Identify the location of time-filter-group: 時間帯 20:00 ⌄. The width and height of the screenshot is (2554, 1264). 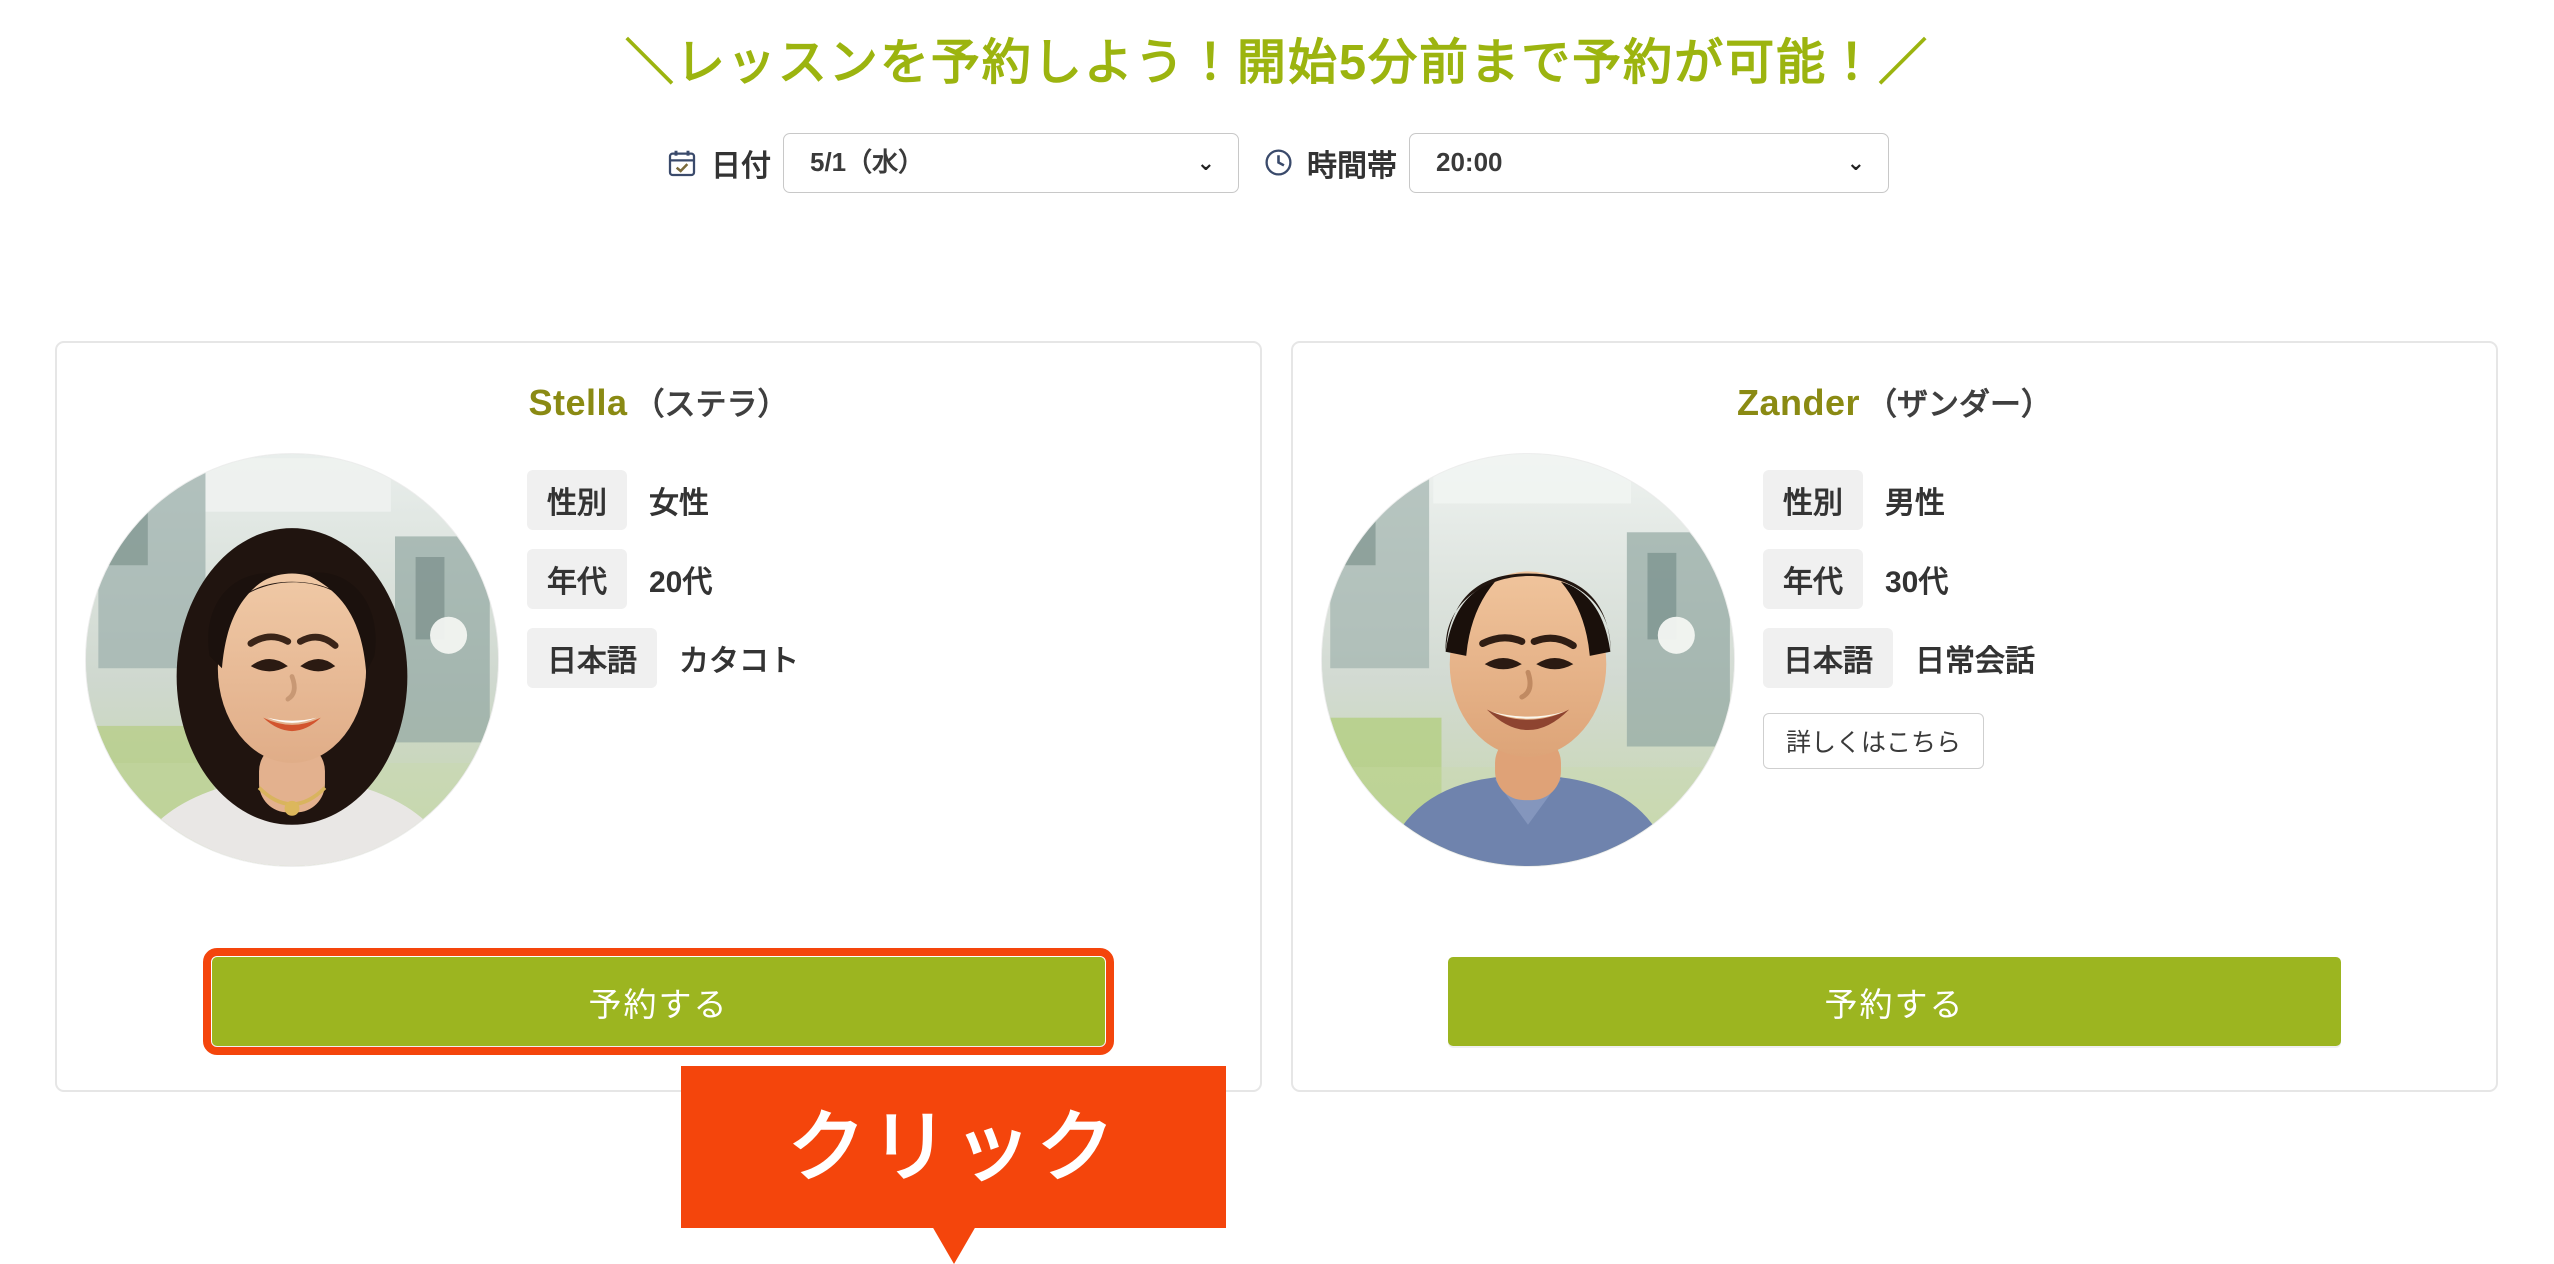
(1575, 162).